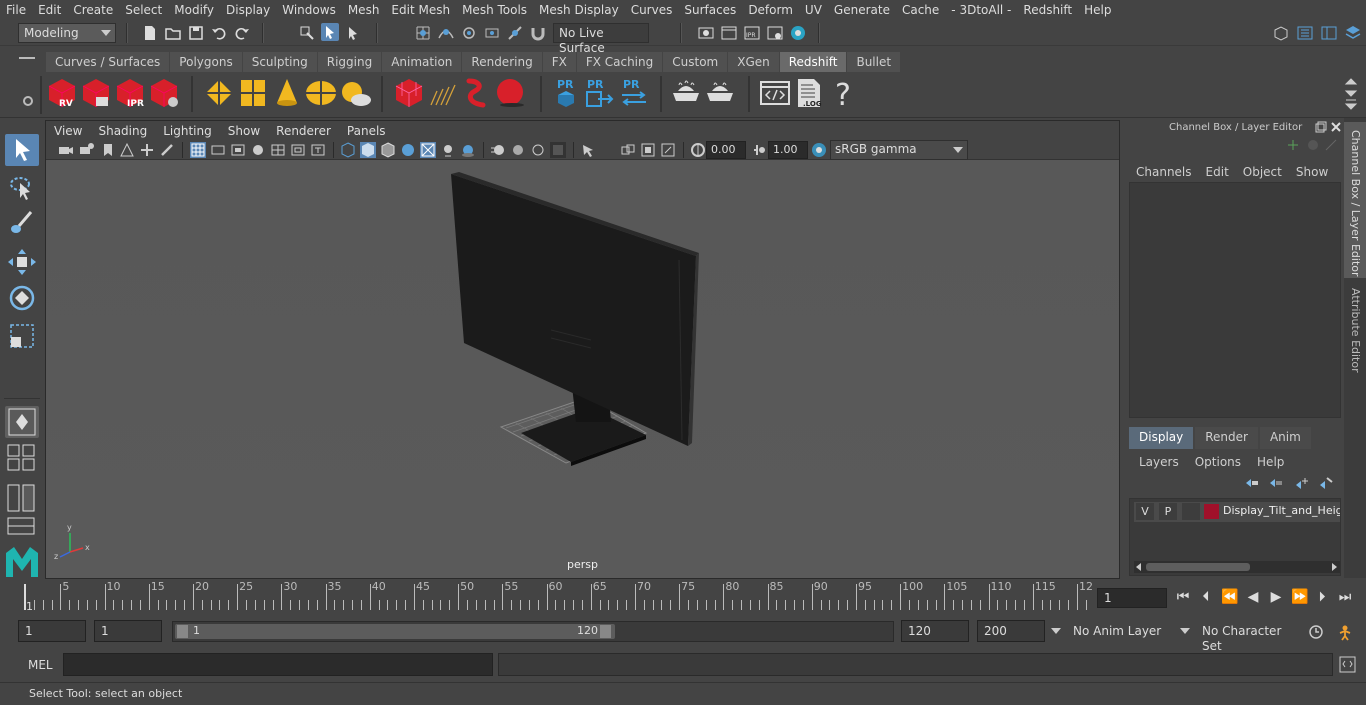 The height and width of the screenshot is (705, 1366). I want to click on redshift-render-view-icon: RV, so click(62, 93).